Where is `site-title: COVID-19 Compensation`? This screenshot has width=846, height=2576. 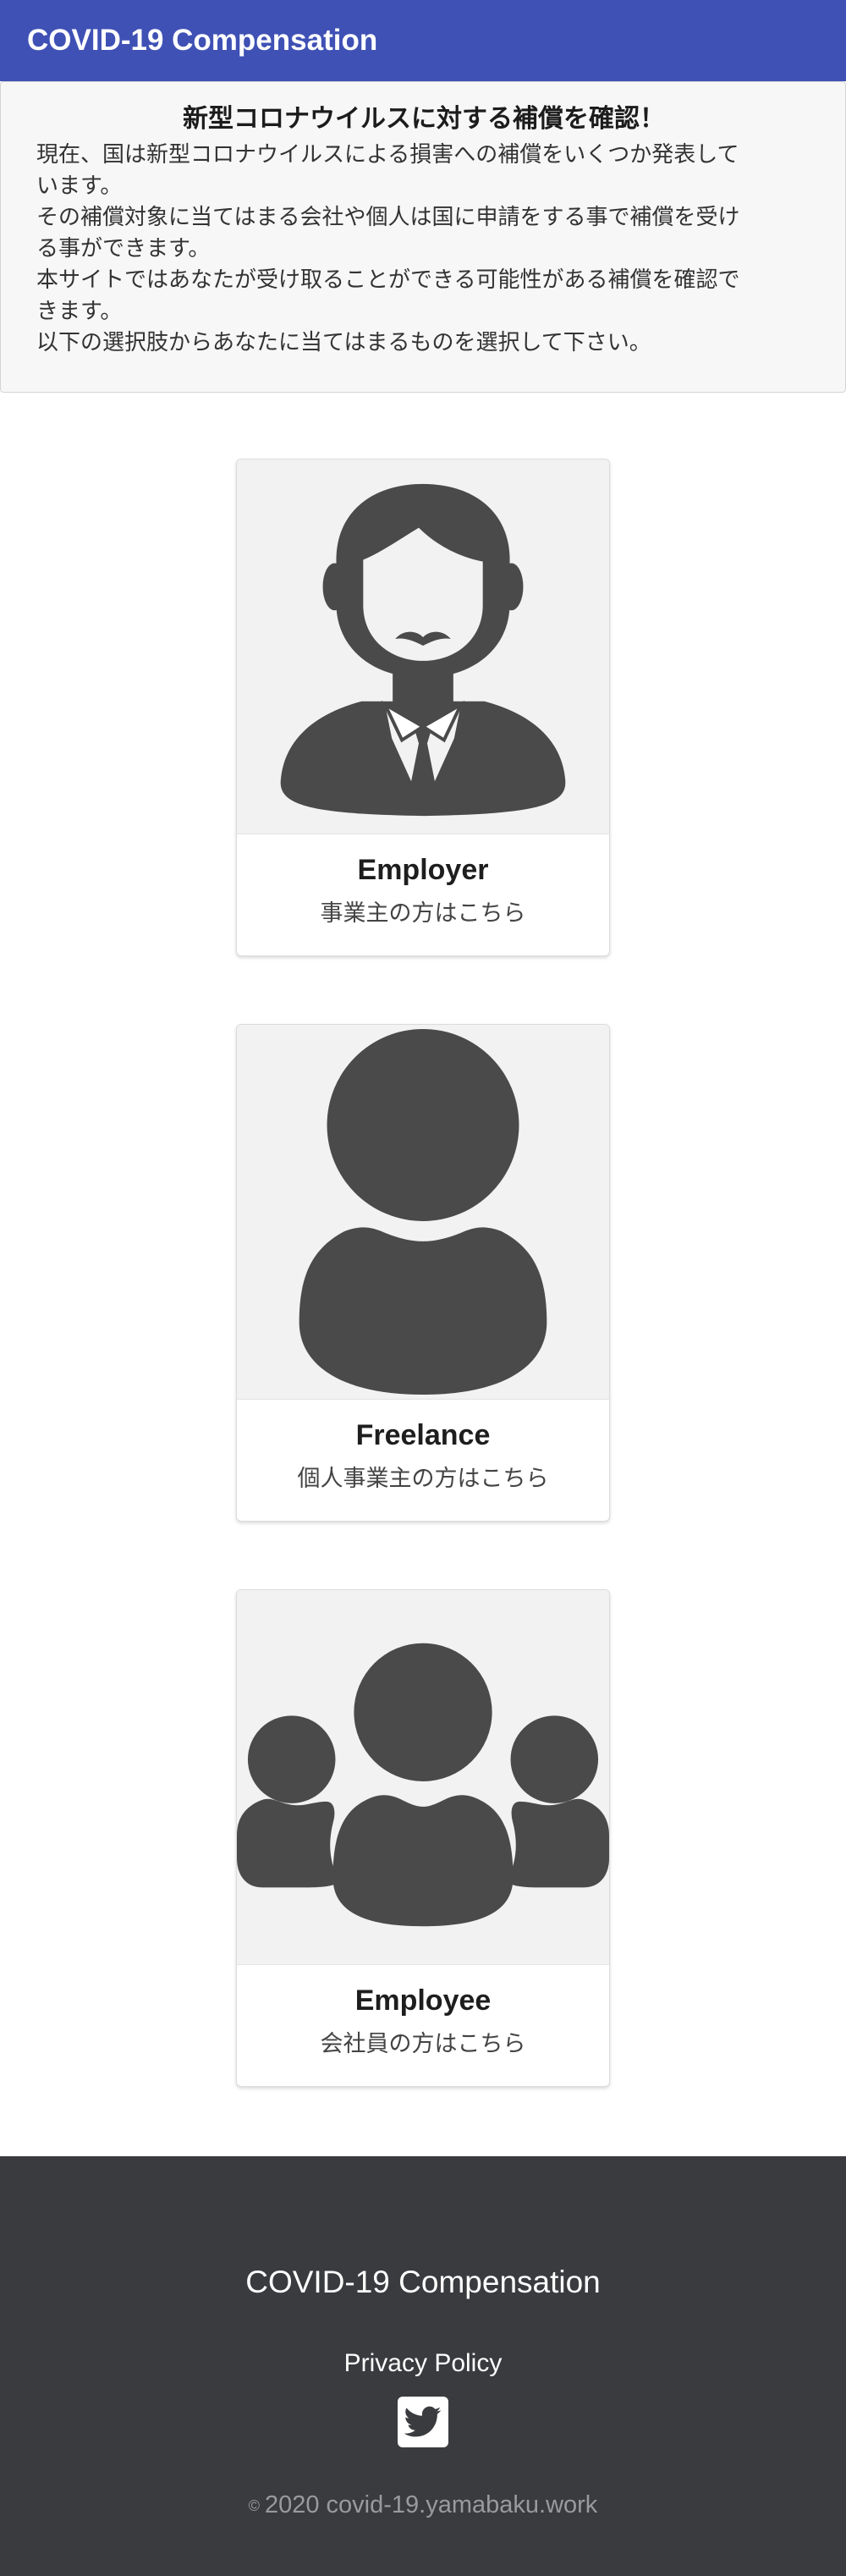 site-title: COVID-19 Compensation is located at coordinates (202, 41).